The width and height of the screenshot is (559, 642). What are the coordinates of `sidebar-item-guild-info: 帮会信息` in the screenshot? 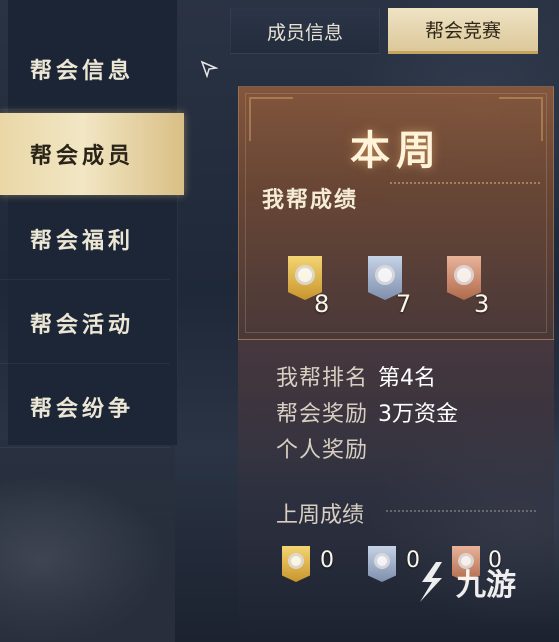 It's located at (85, 69).